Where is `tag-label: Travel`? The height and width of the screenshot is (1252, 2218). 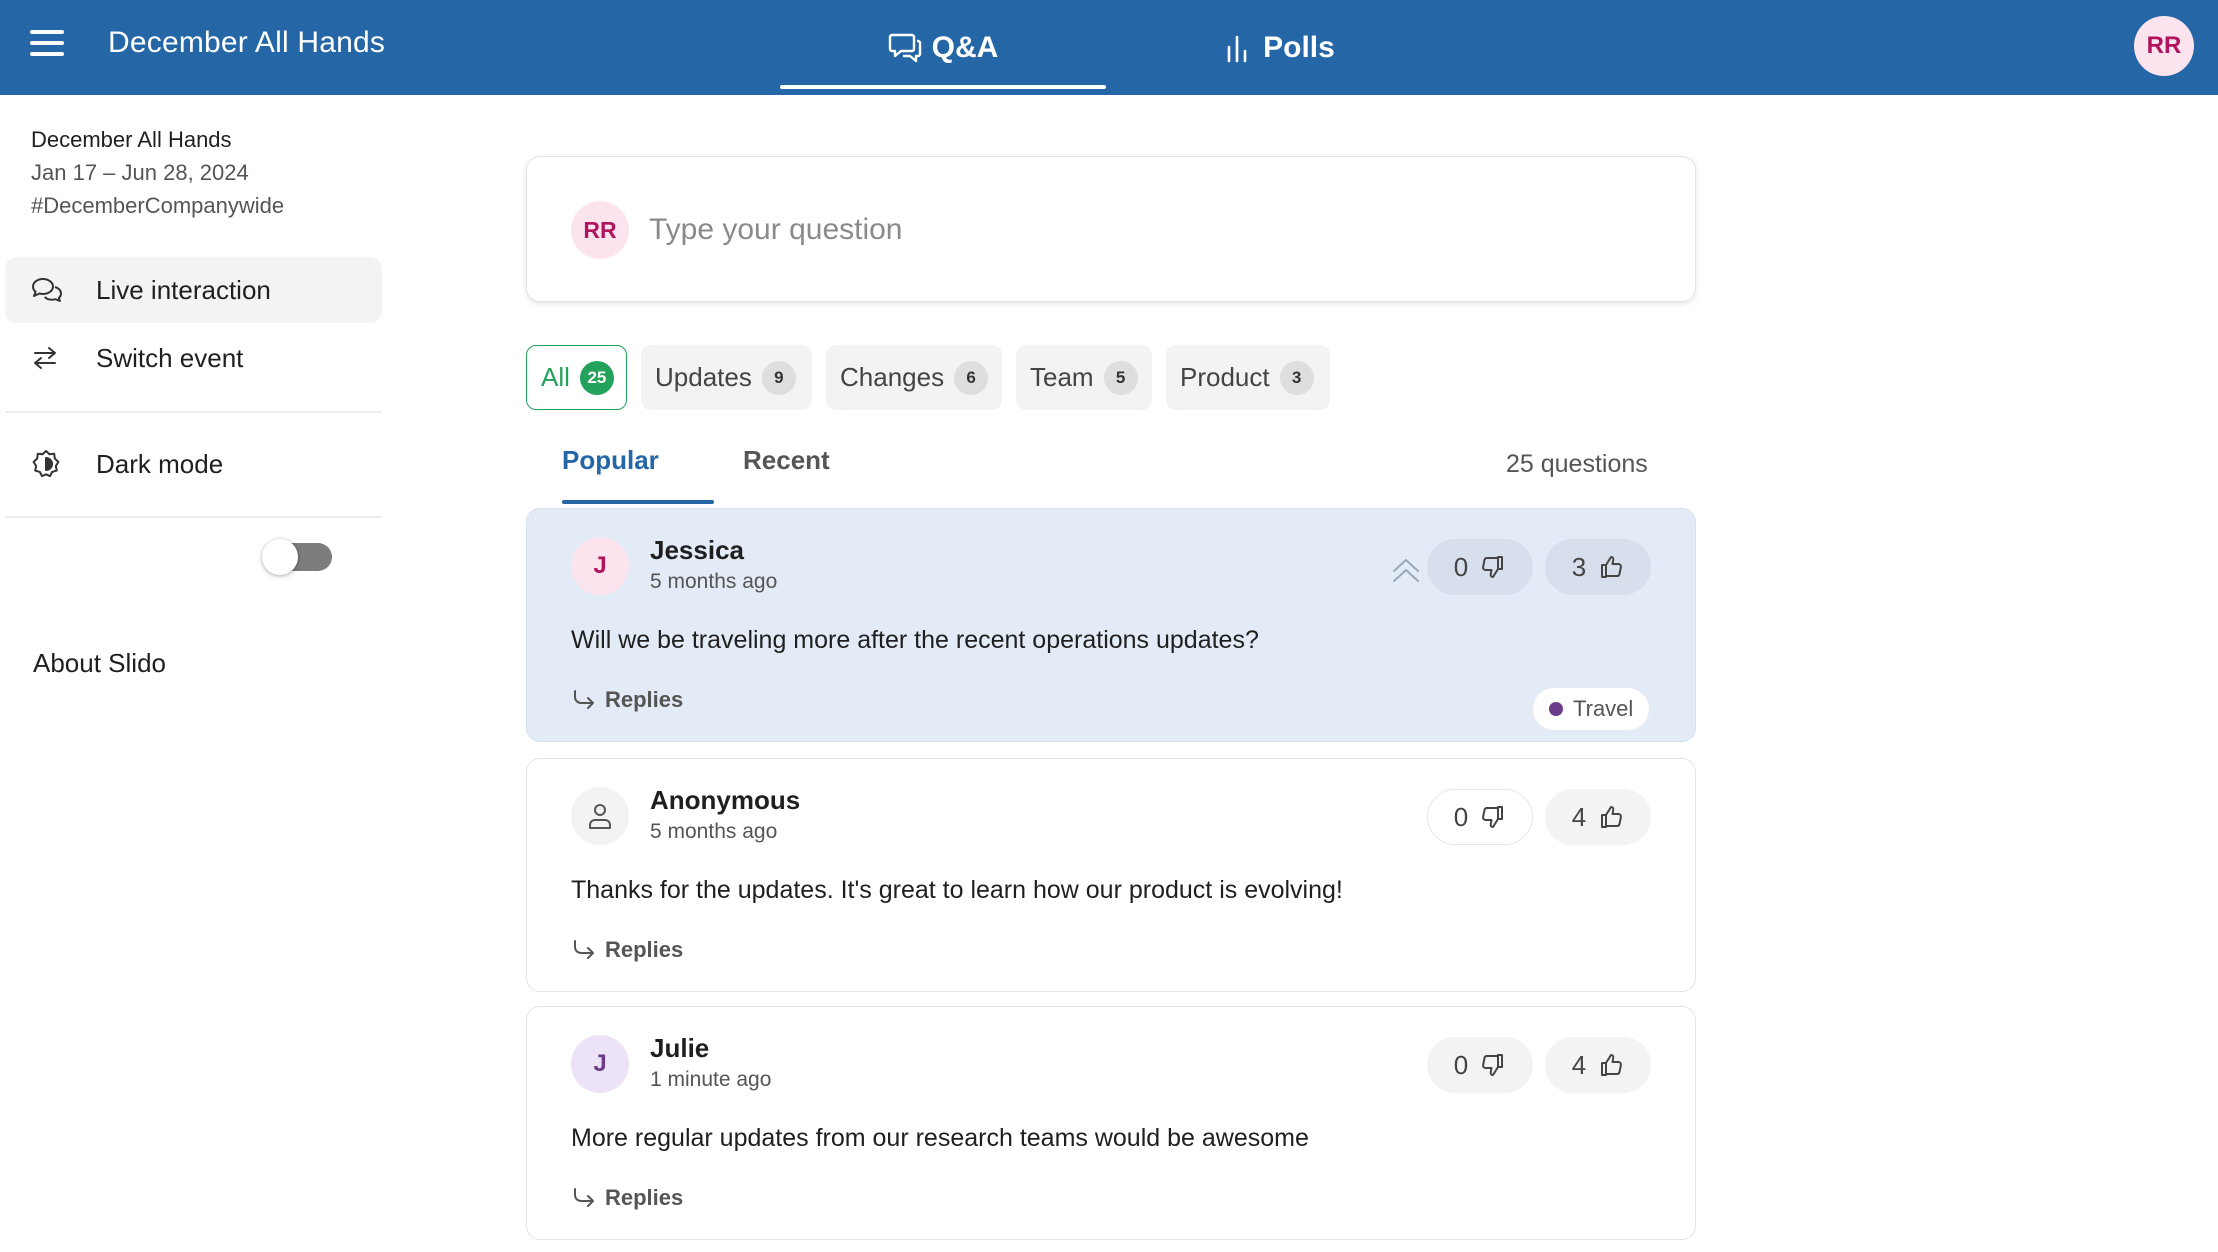 tag-label: Travel is located at coordinates (1603, 708).